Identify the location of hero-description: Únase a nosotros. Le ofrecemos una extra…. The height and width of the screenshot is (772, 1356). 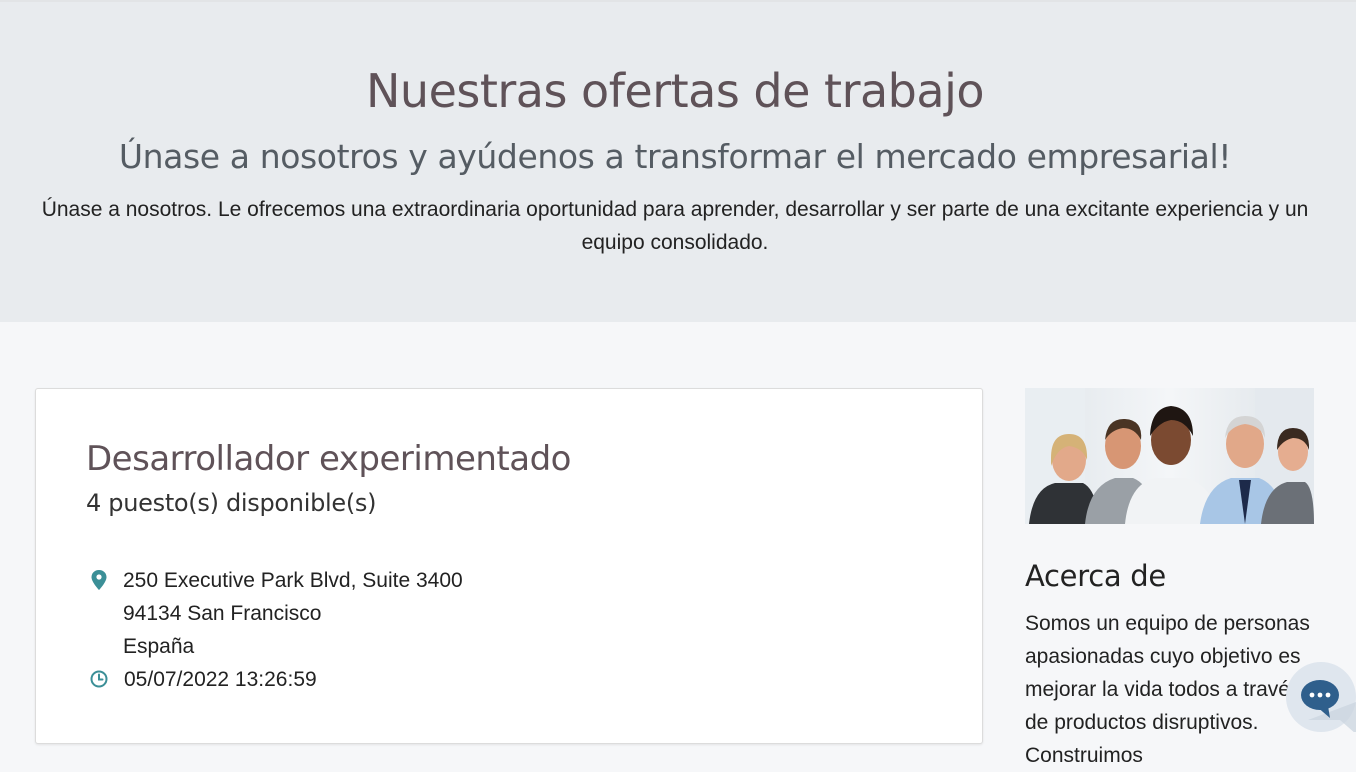
(675, 226).